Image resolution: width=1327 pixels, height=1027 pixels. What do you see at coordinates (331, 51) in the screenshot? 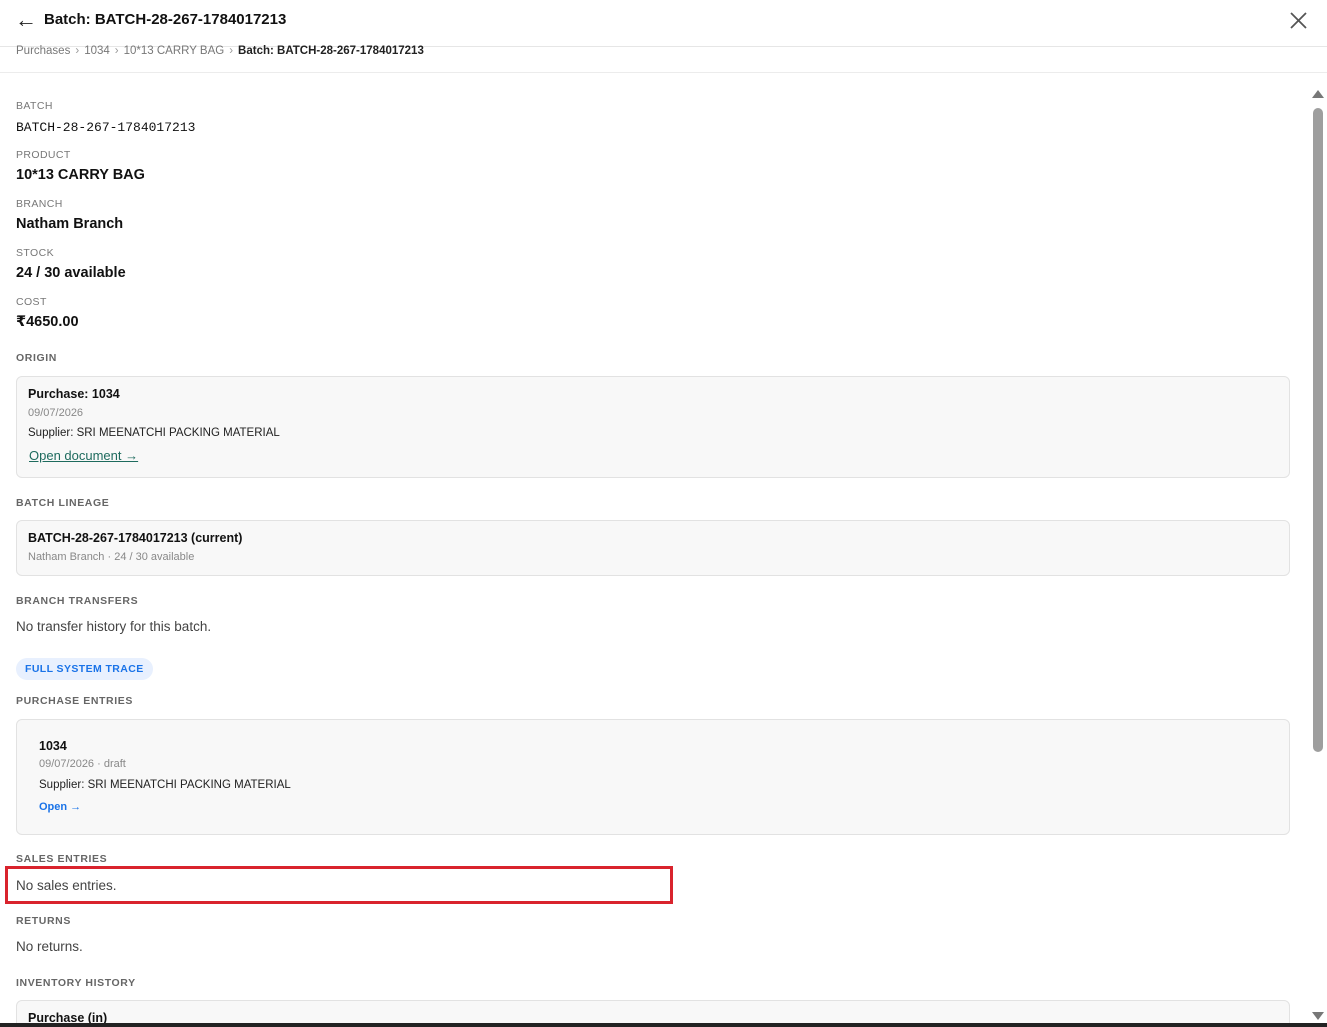
I see `breadcrumb-current: Batch: BATCH-28-267-1784017213` at bounding box center [331, 51].